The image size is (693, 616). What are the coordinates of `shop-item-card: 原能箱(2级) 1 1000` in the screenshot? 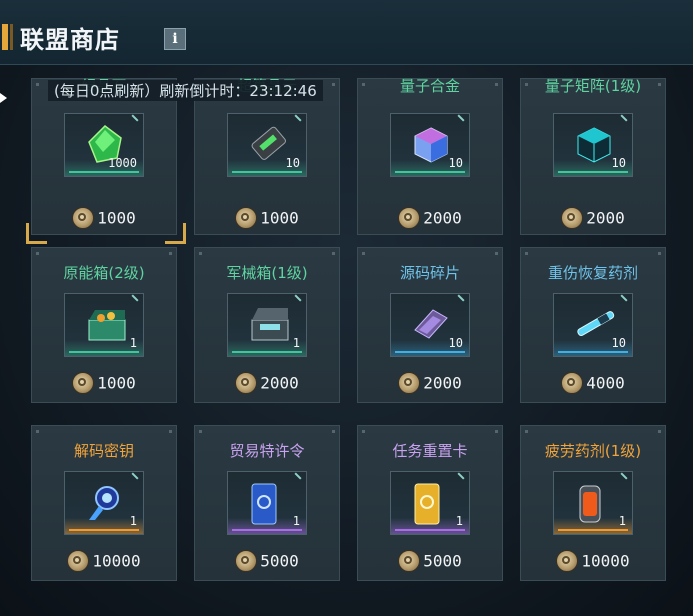 It's located at (104, 325).